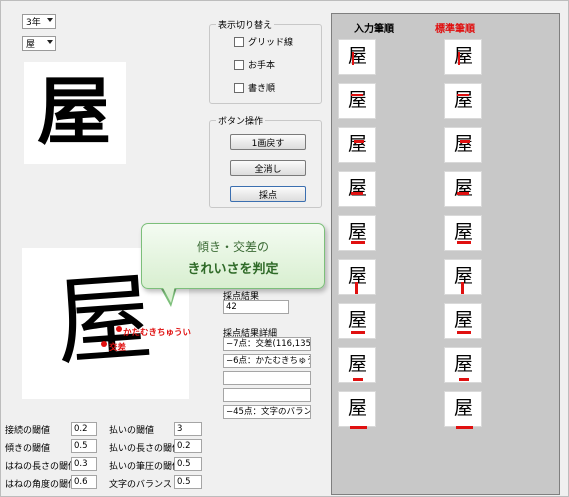  What do you see at coordinates (132, 431) in the screenshot?
I see `threshold-label: 払いの閾値` at bounding box center [132, 431].